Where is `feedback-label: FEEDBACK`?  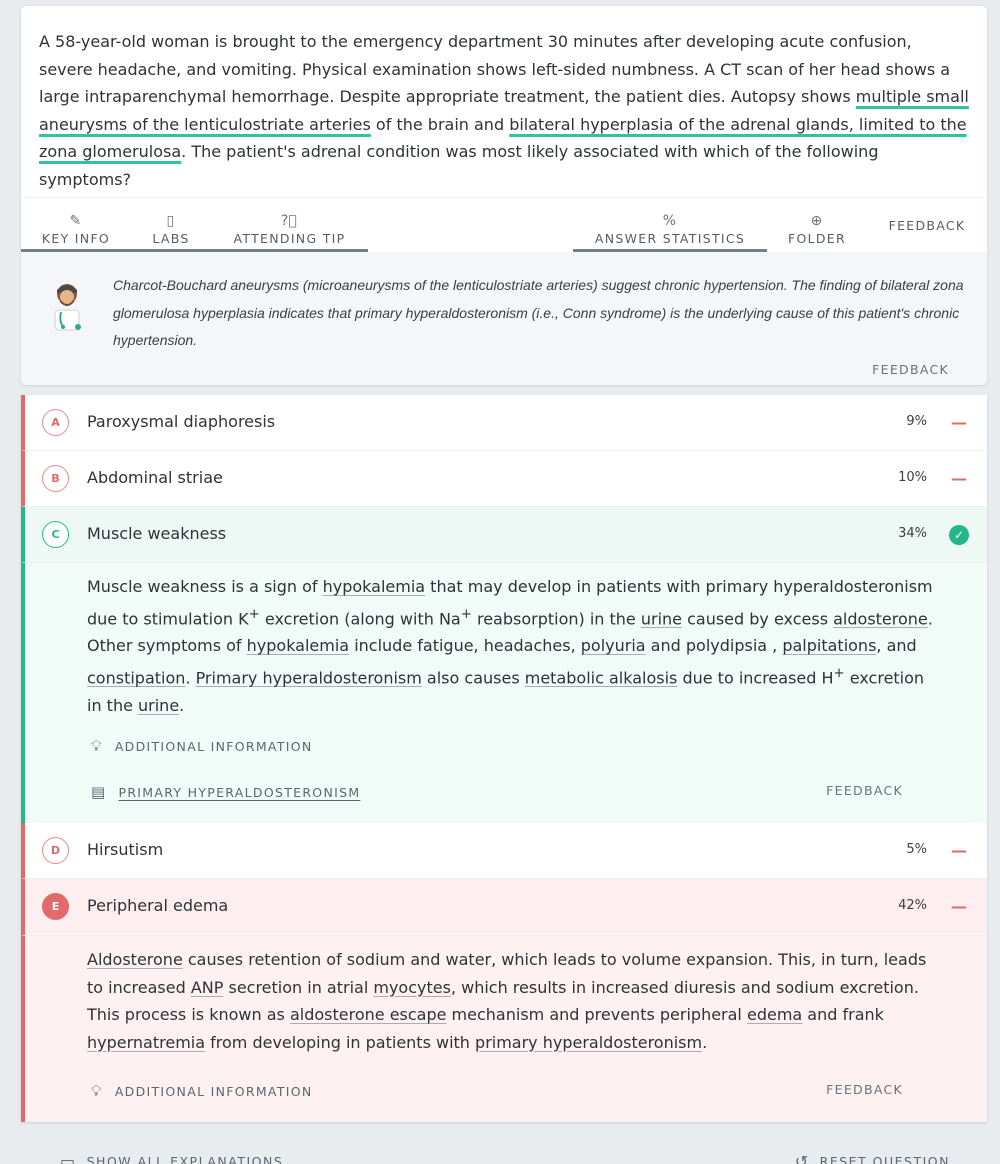 feedback-label: FEEDBACK is located at coordinates (927, 225).